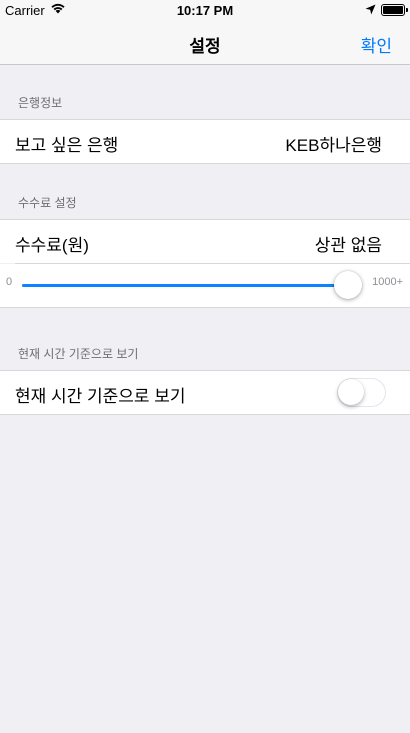 This screenshot has width=410, height=733. I want to click on section-header-fee: 수수료 설정, so click(205, 191).